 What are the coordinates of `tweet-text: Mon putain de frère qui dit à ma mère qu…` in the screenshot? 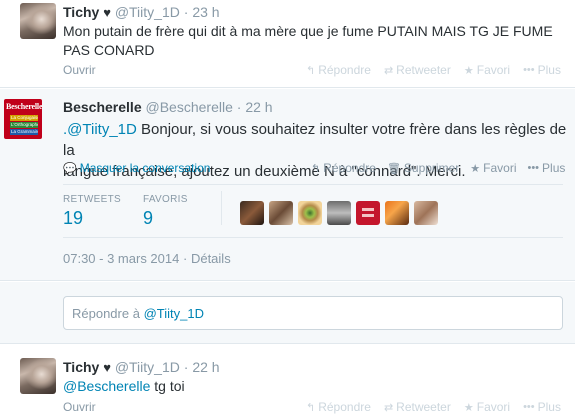 It's located at (313, 41).